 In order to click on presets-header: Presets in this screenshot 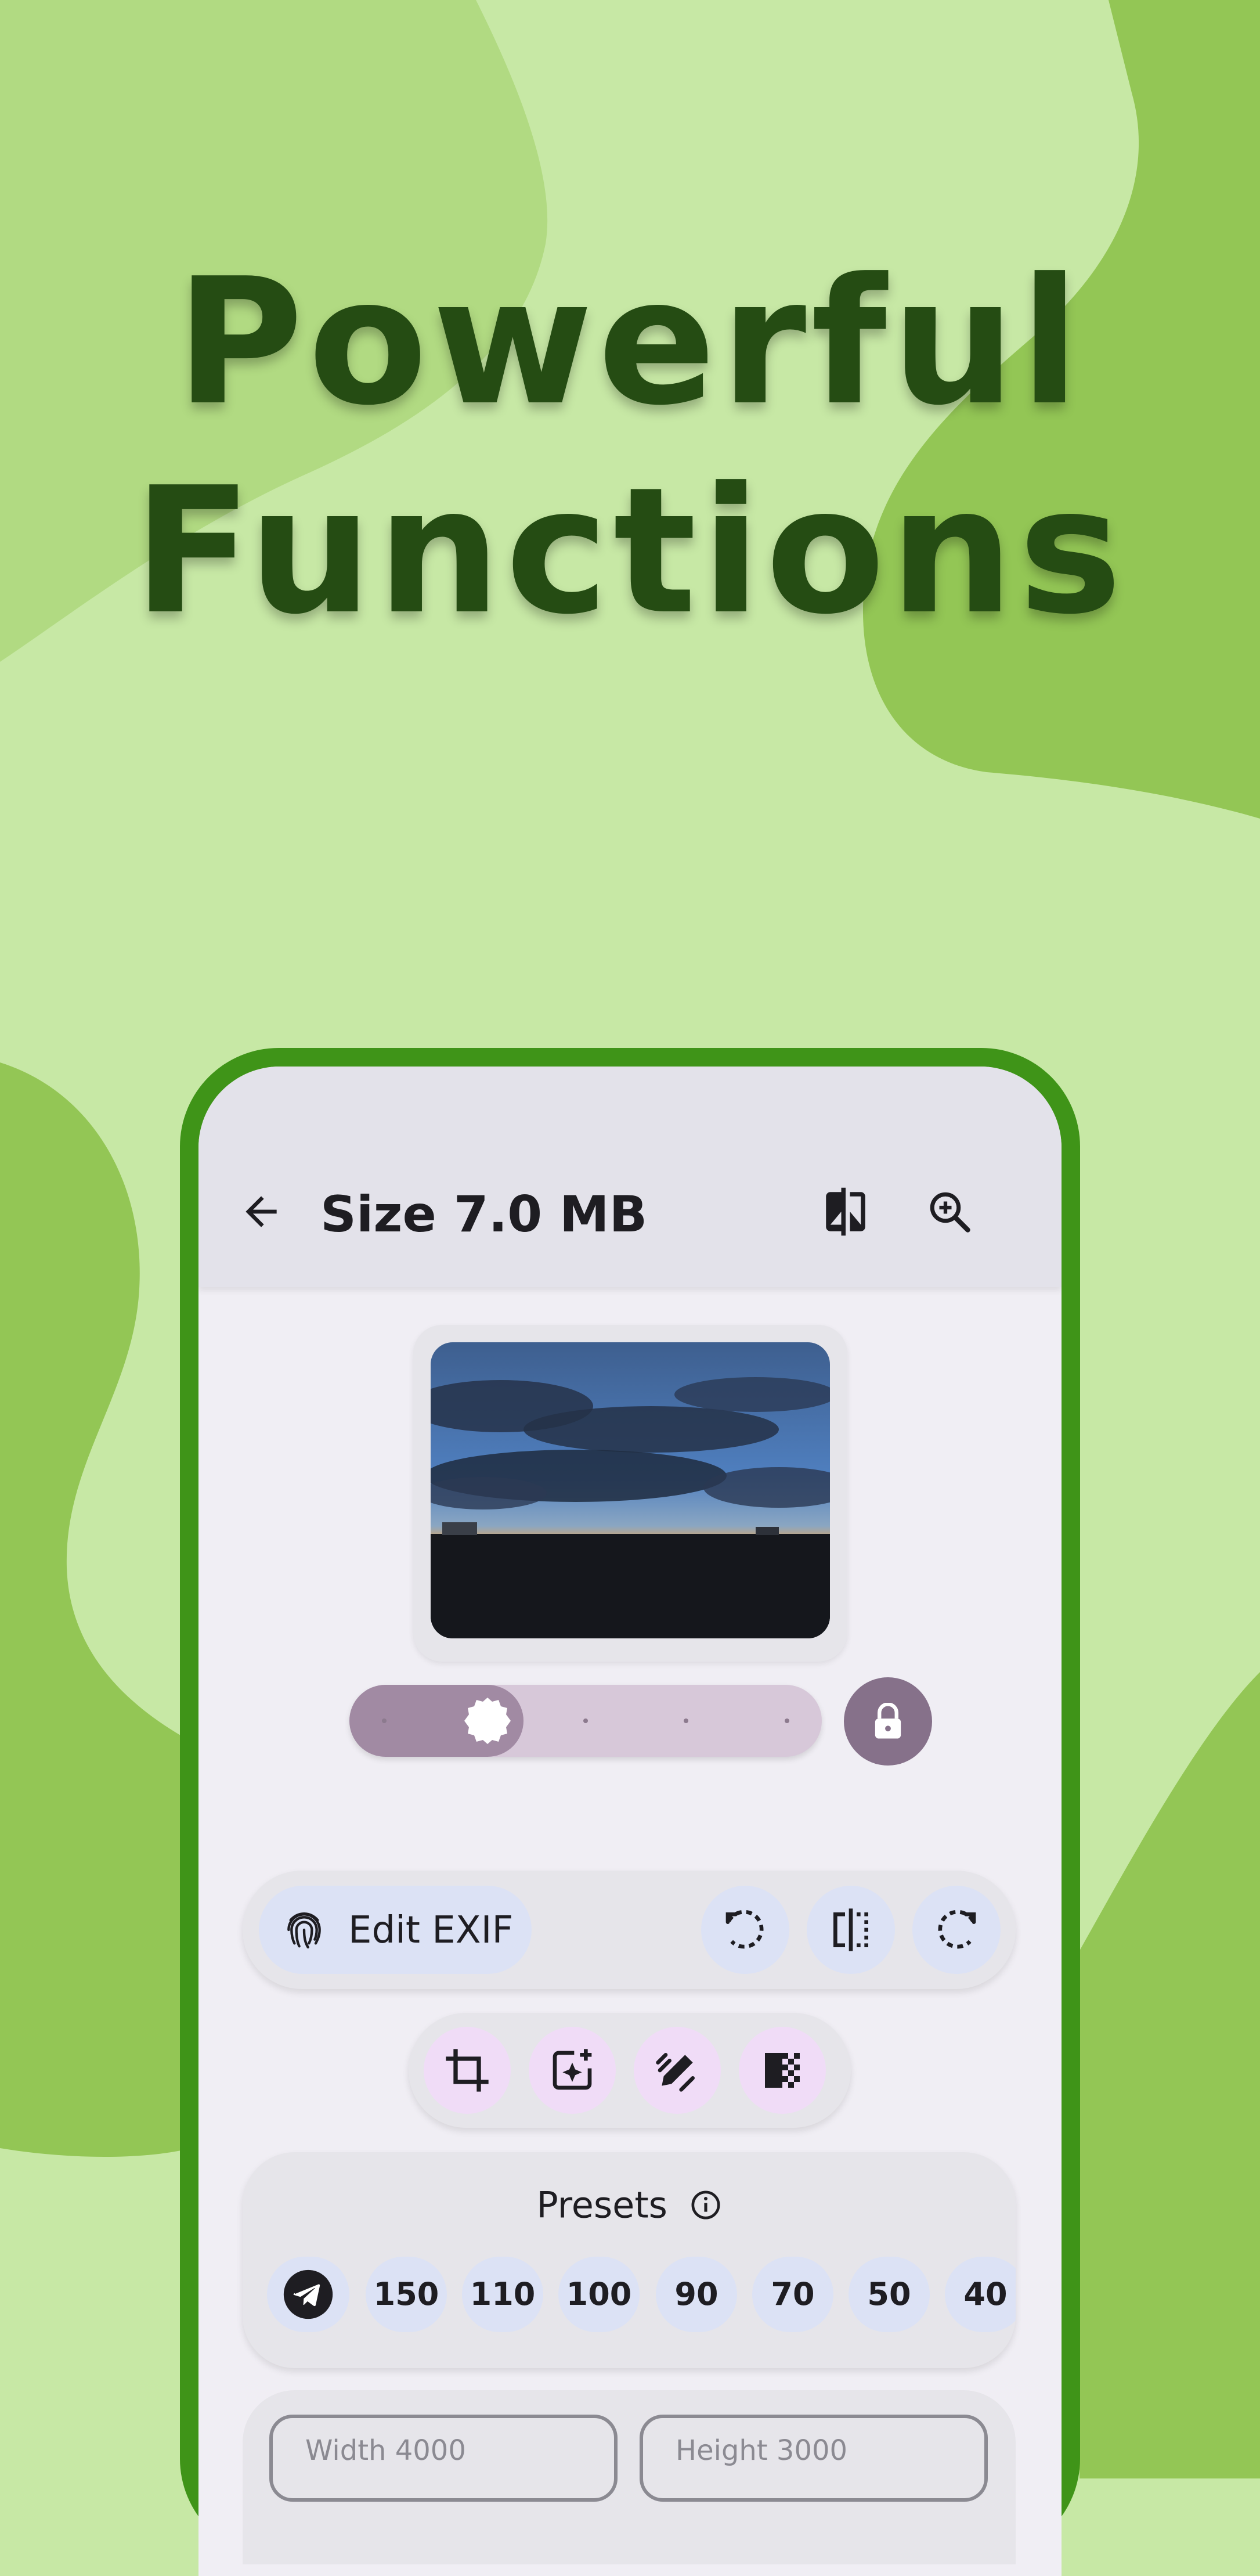, I will do `click(629, 2203)`.